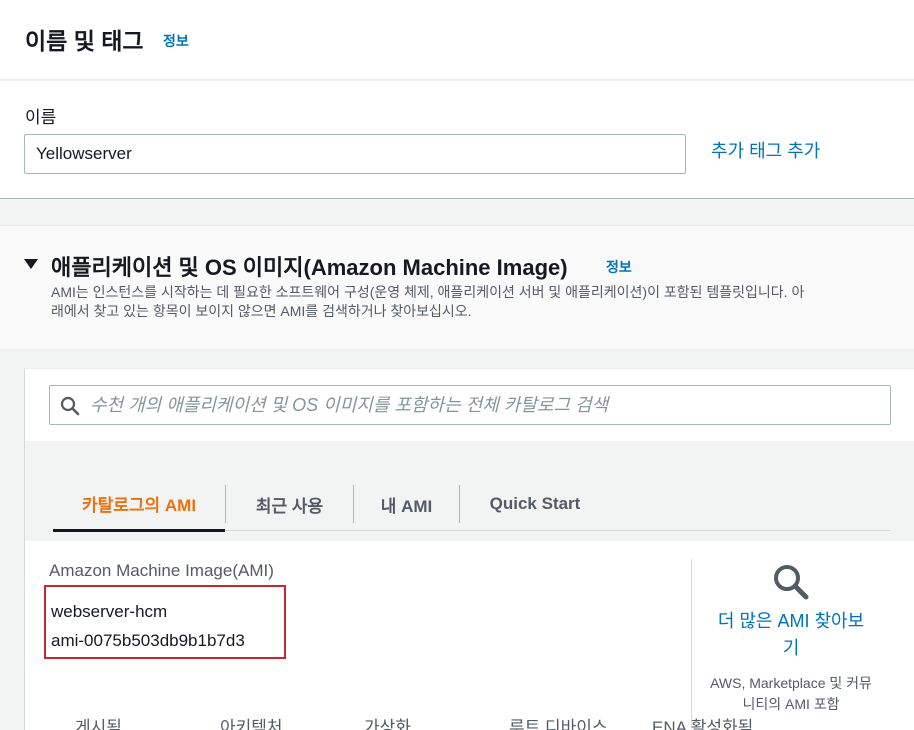 The height and width of the screenshot is (730, 914). Describe the element at coordinates (691, 644) in the screenshot. I see `vertical-divider` at that location.